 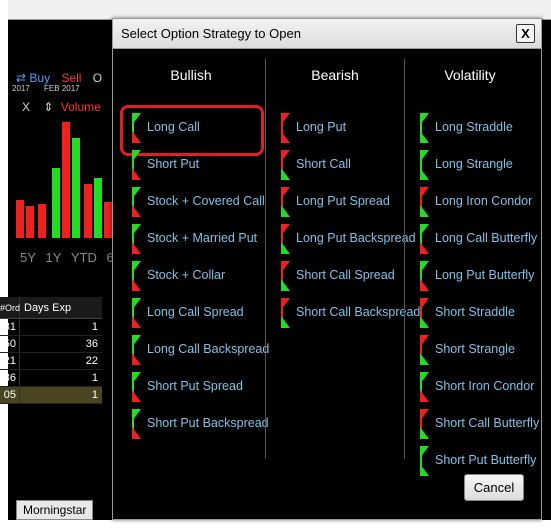 I want to click on order-button: O, so click(x=97, y=78).